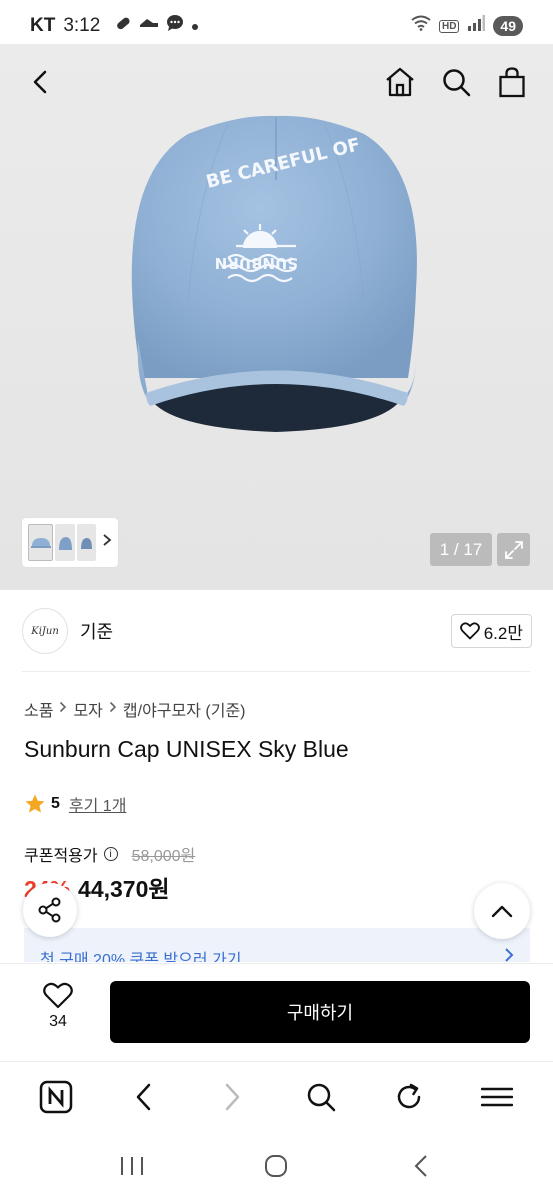 Image resolution: width=553 pixels, height=1200 pixels. Describe the element at coordinates (87, 709) in the screenshot. I see `breadcrumb-item-2: 모자` at that location.